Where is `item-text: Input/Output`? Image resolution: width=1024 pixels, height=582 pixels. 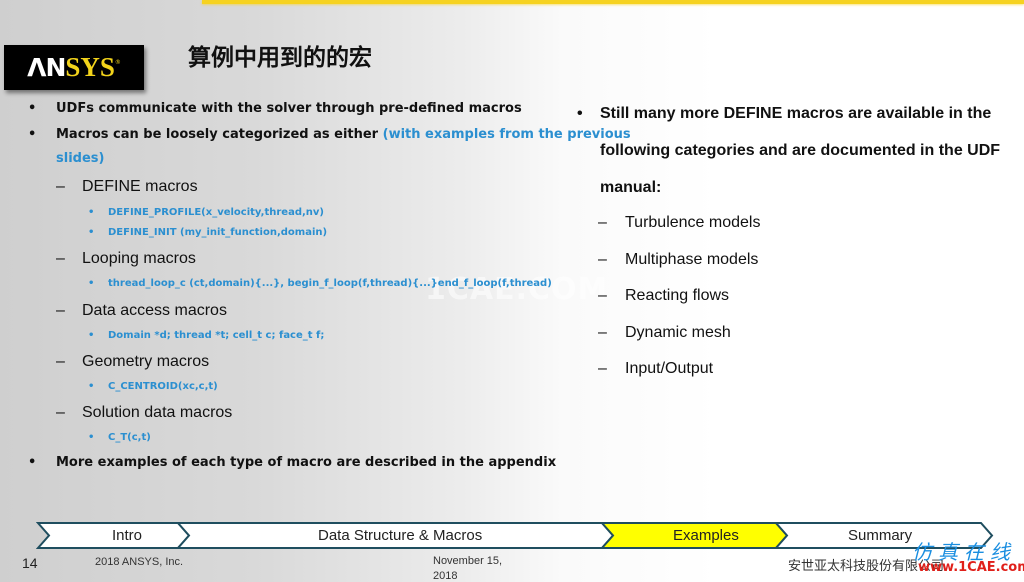
item-text: Input/Output is located at coordinates (669, 368).